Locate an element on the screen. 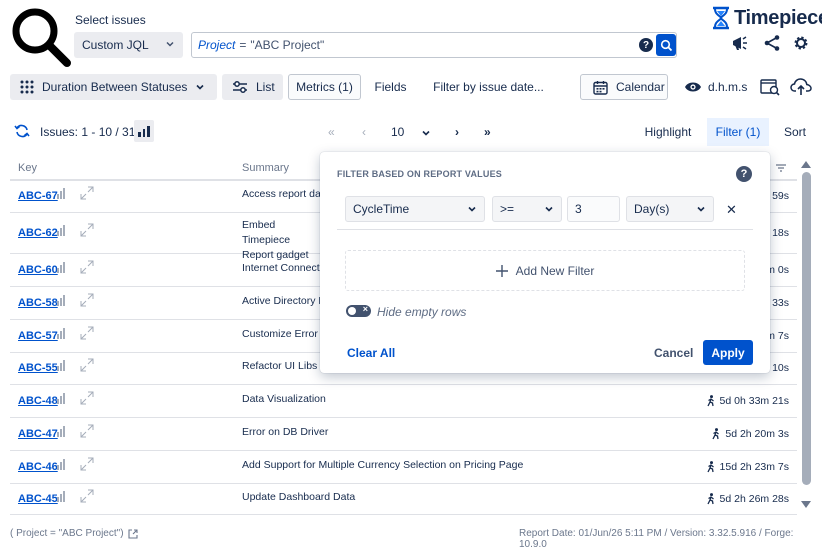 The width and height of the screenshot is (822, 555). brand-logo: Timepiece is located at coordinates (766, 18).